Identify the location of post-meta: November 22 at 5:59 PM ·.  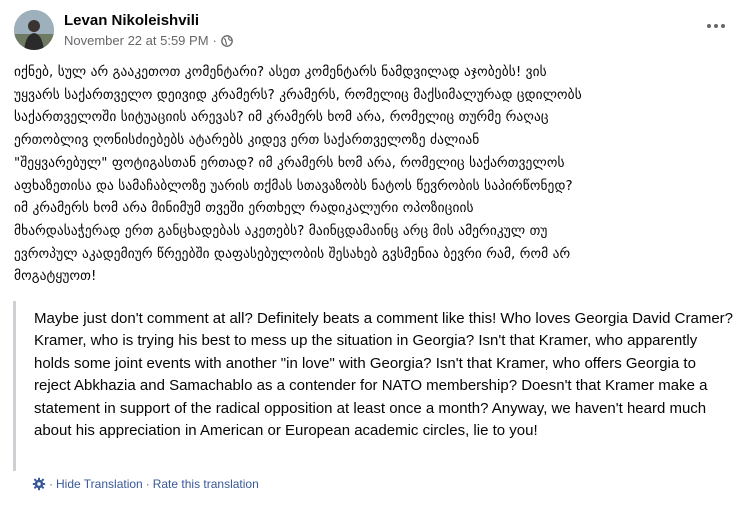
(148, 40).